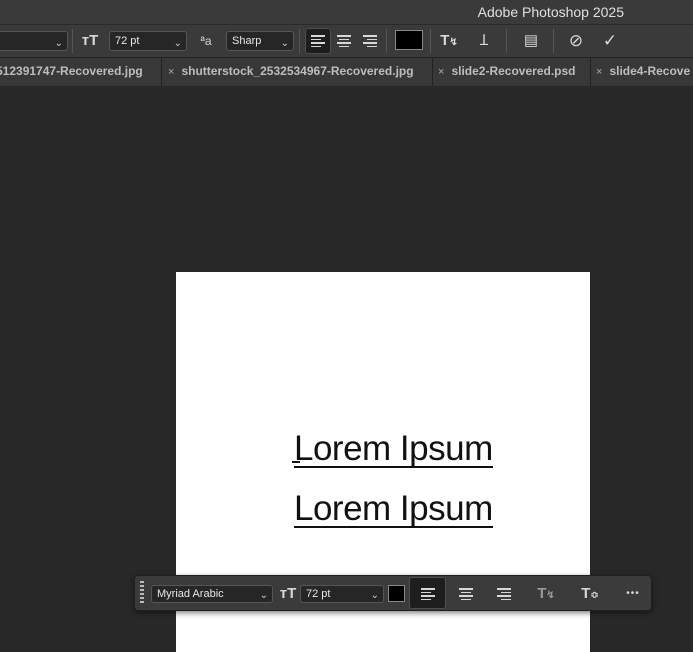  I want to click on text-layer-line-2: Lorem Ipsum, so click(393, 509).